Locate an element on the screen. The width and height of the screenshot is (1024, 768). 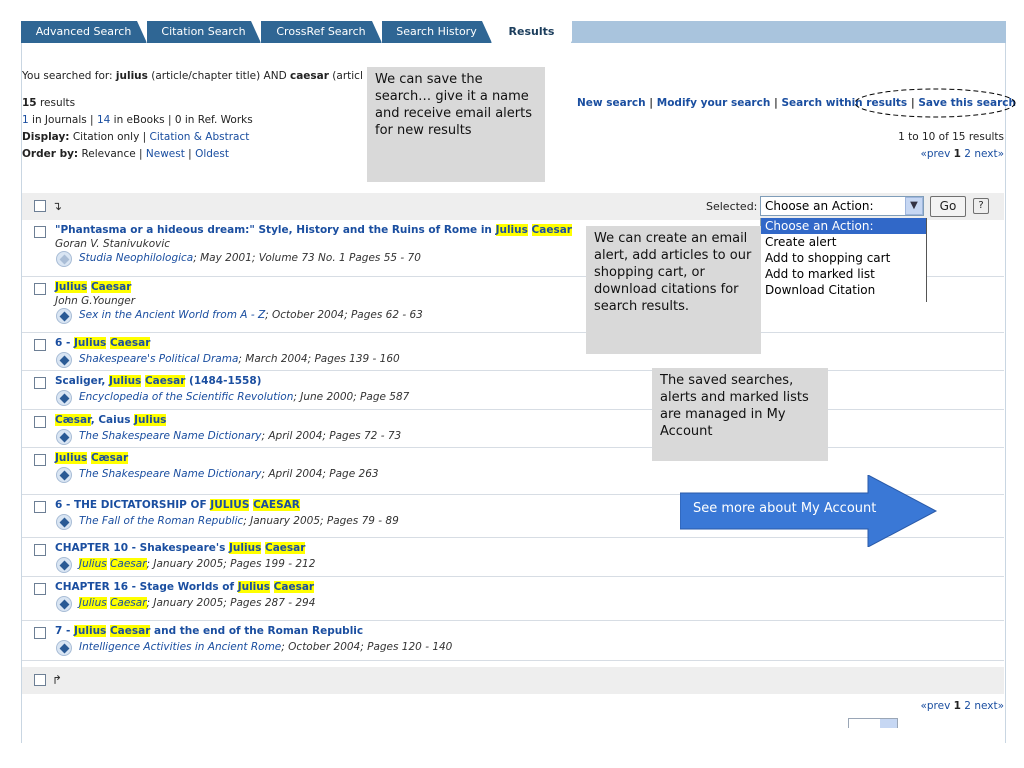
chevron-down-icon: ▼ is located at coordinates (914, 206).